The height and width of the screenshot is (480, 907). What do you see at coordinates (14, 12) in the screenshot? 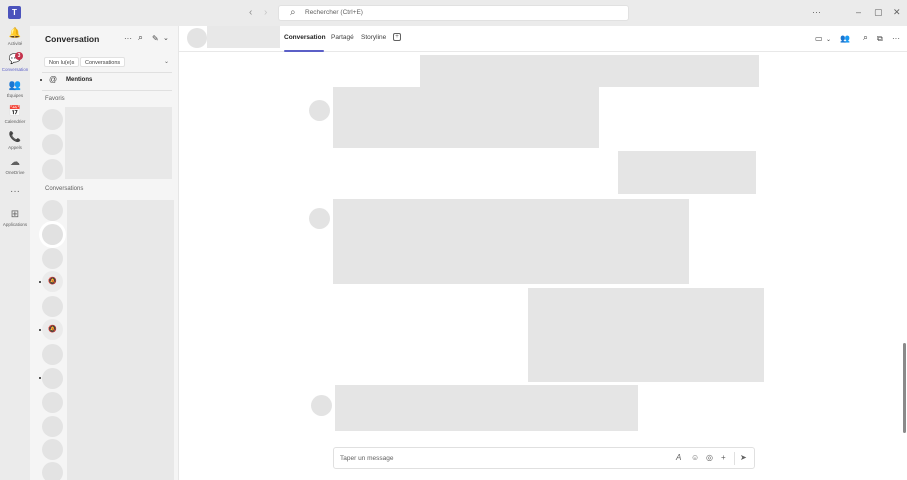
I see `teams-logo-icon: T` at bounding box center [14, 12].